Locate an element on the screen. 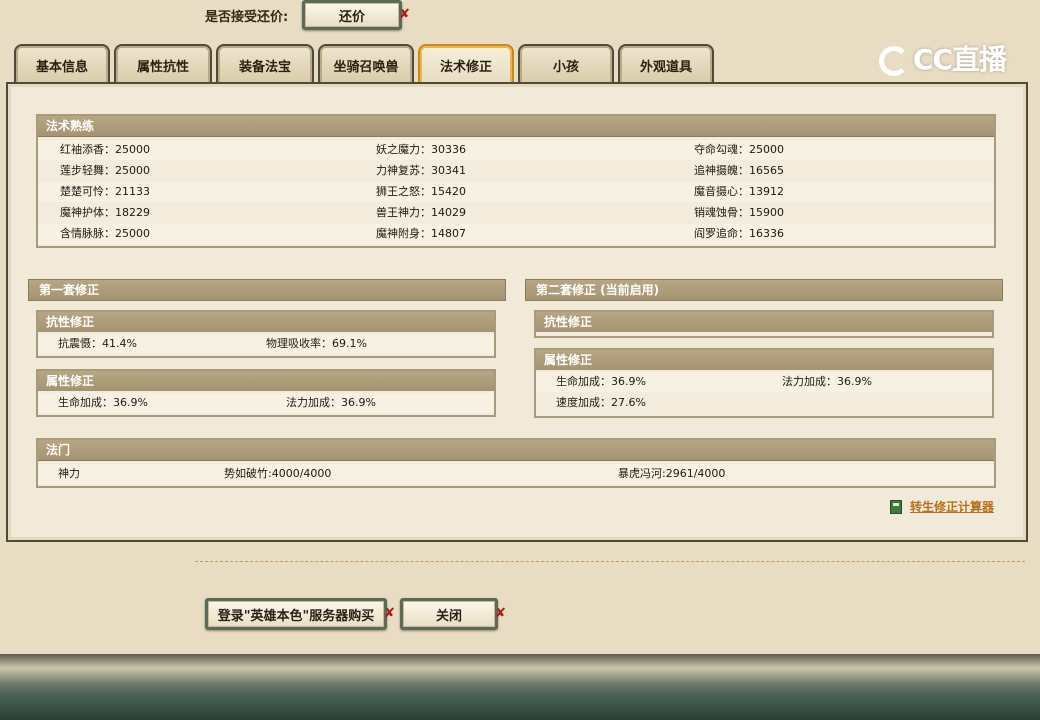 The height and width of the screenshot is (720, 1040). set1-attr-section: 属性修正 生命加成：36.9% 法力加成：36.9% is located at coordinates (266, 393).